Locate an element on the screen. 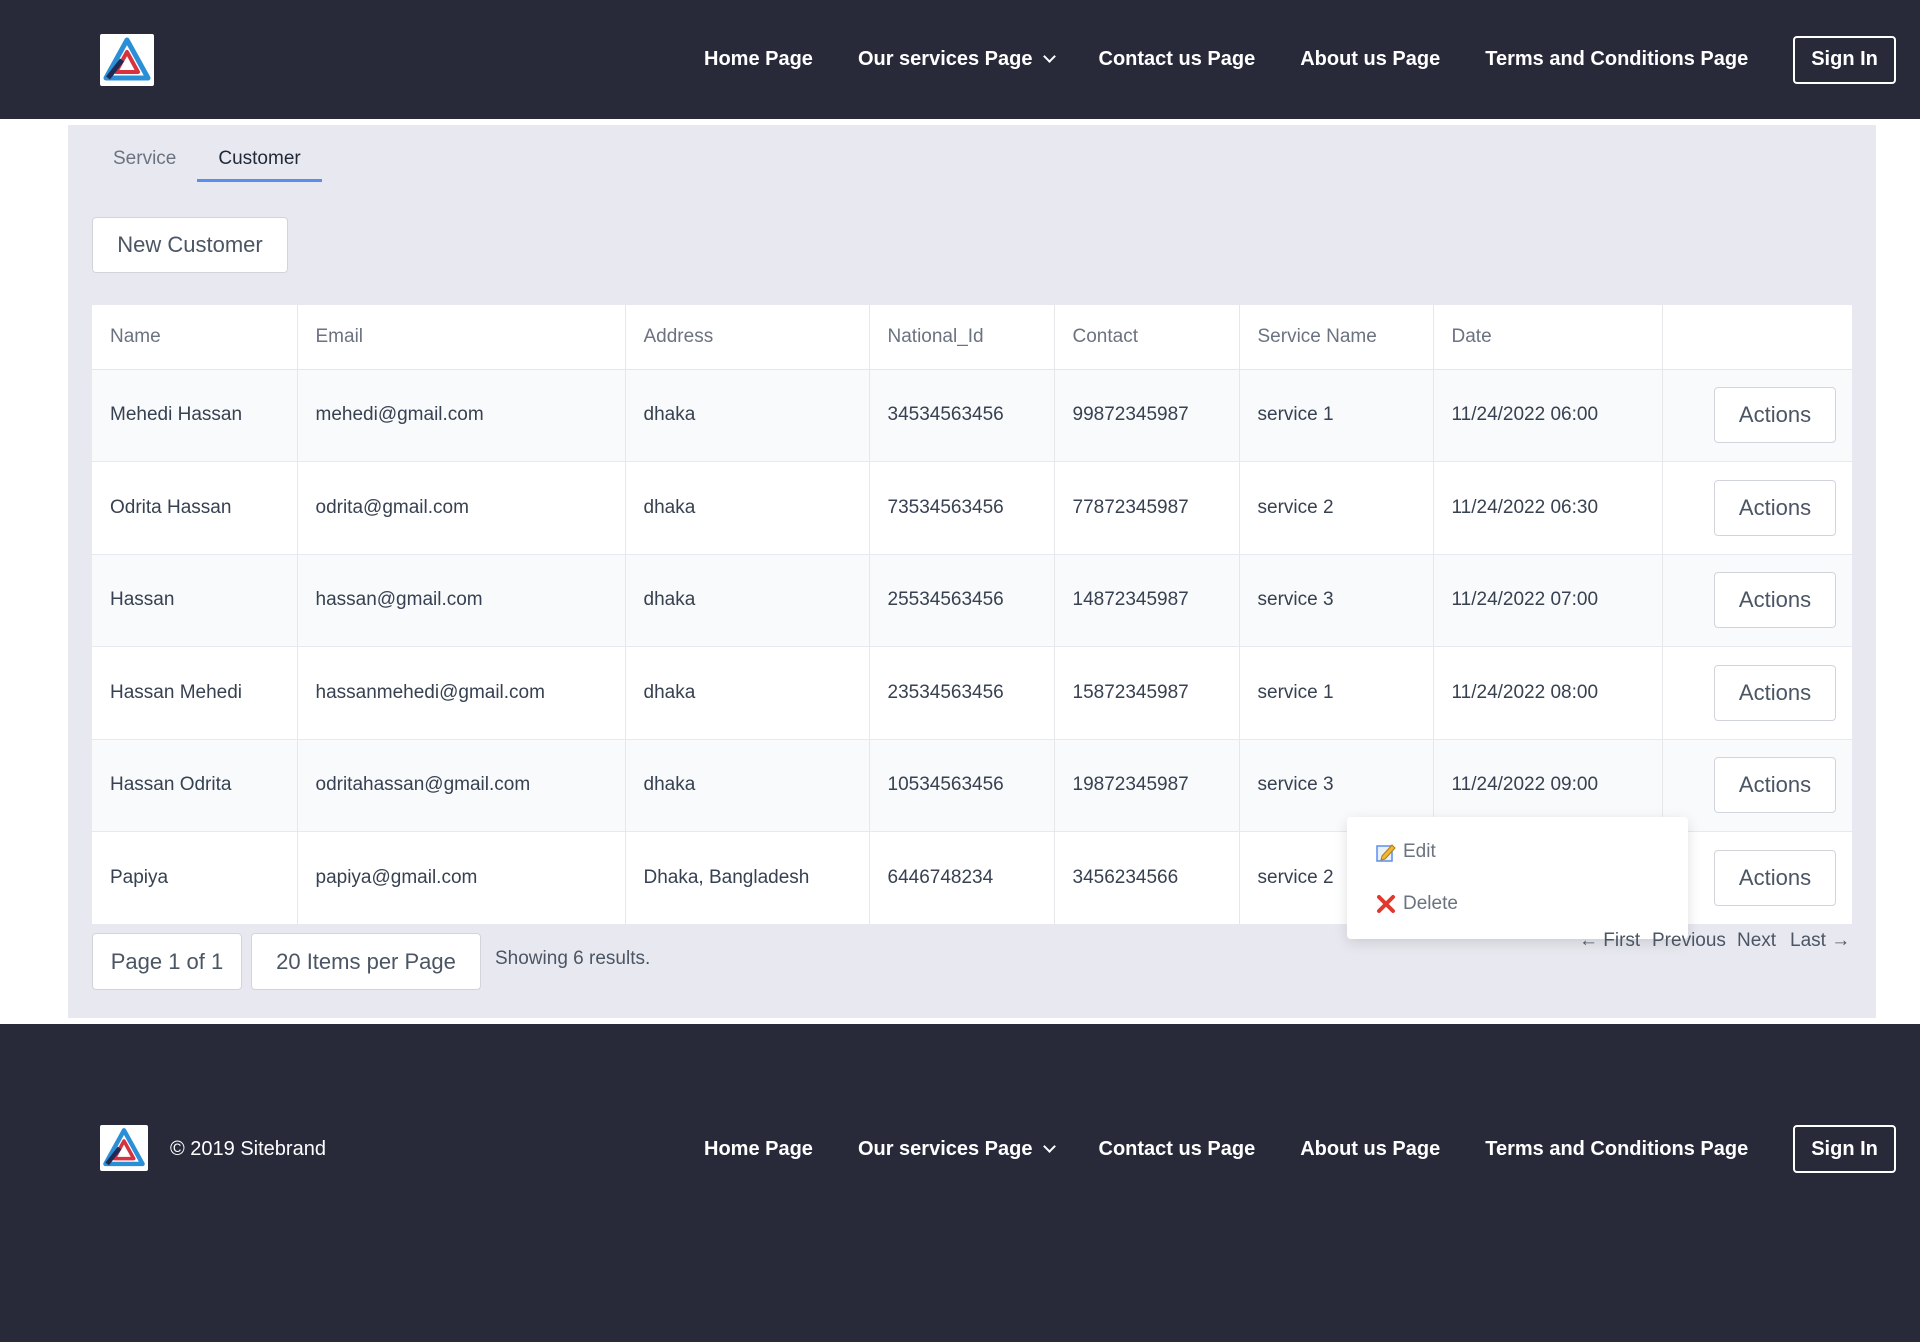 This screenshot has height=1342, width=1920. column-header-service-name: Service Name is located at coordinates (1336, 337).